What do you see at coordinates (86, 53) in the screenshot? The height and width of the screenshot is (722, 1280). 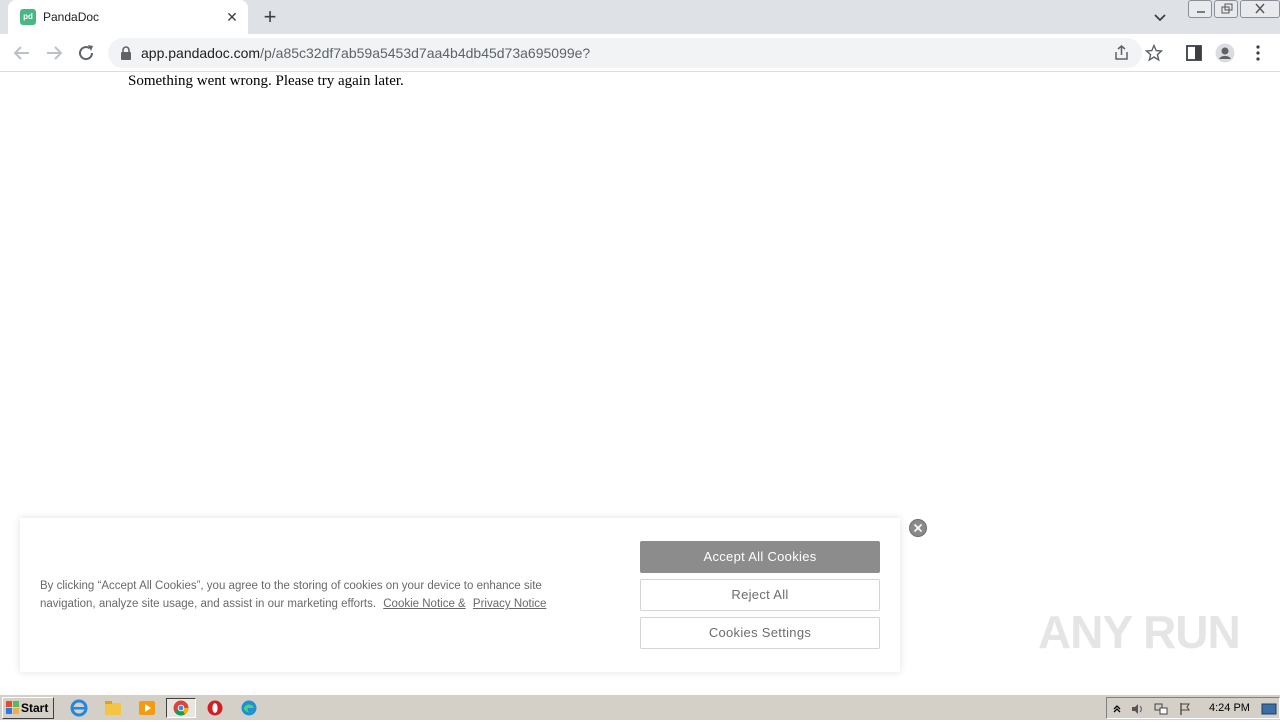 I see `reload-icon` at bounding box center [86, 53].